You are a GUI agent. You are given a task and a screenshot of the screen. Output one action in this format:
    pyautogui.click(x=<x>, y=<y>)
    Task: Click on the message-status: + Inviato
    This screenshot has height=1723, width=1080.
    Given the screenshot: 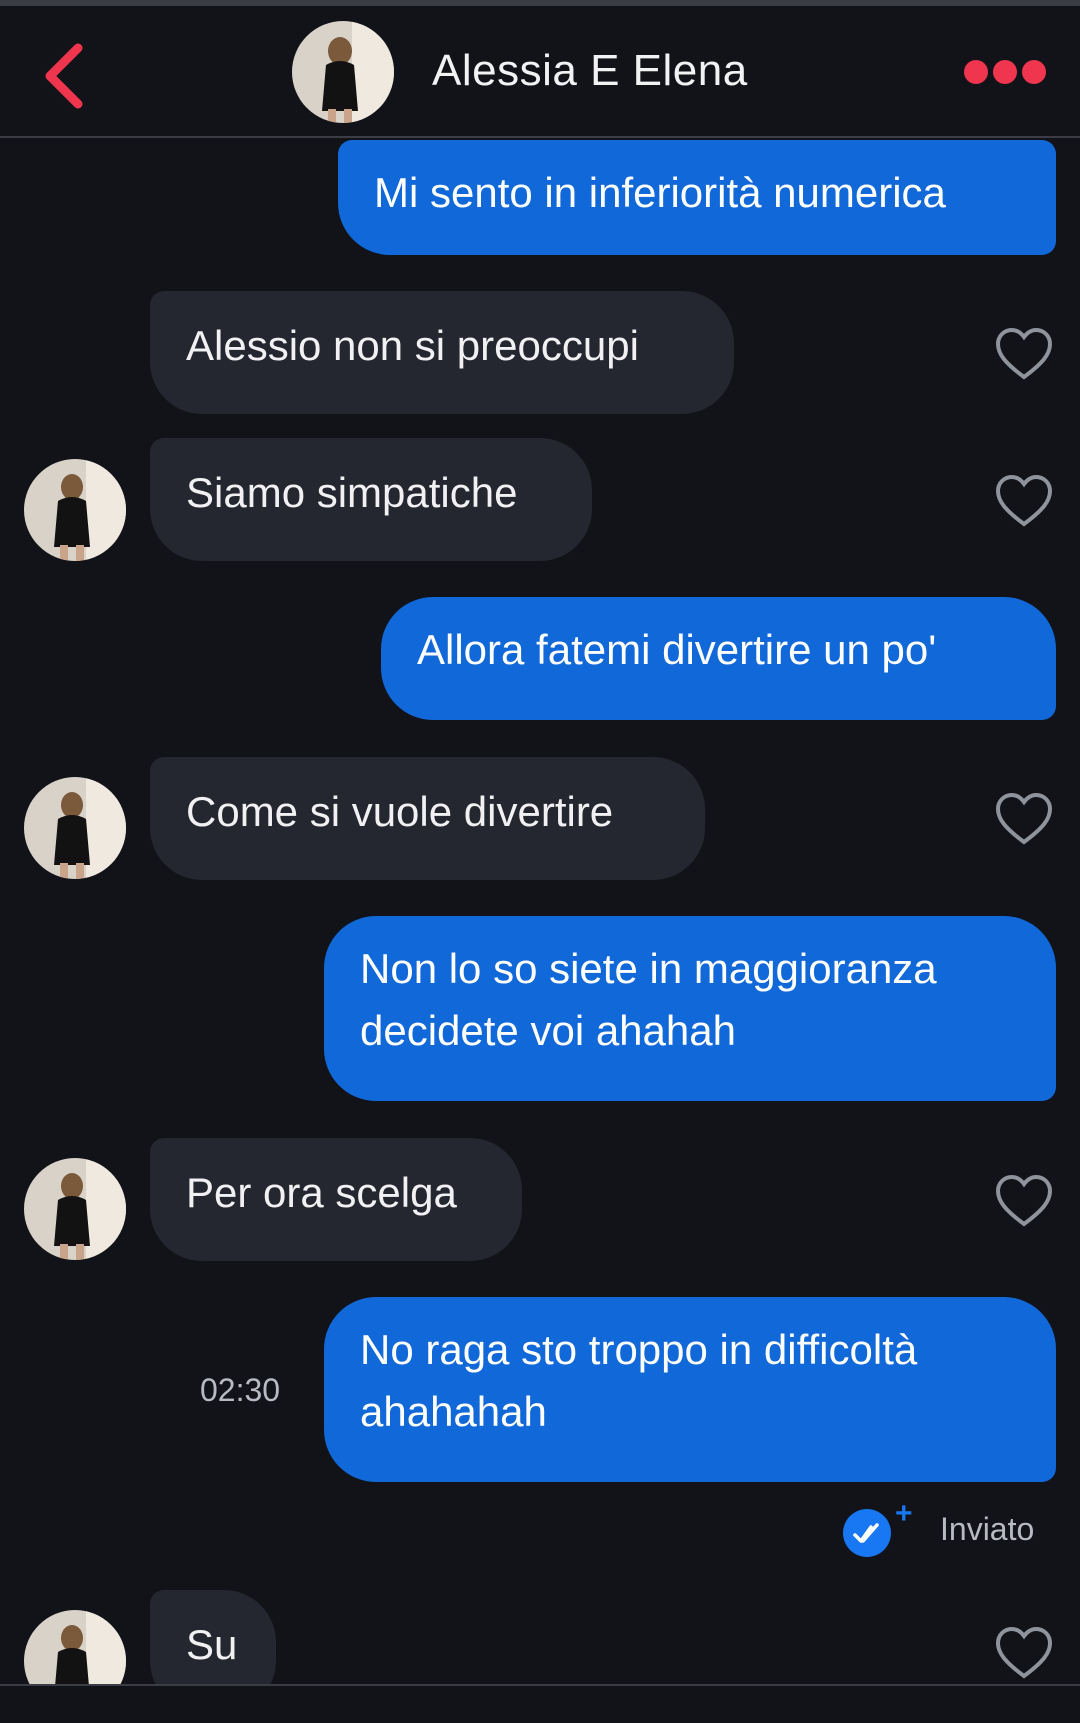 What is the action you would take?
    pyautogui.click(x=943, y=1528)
    